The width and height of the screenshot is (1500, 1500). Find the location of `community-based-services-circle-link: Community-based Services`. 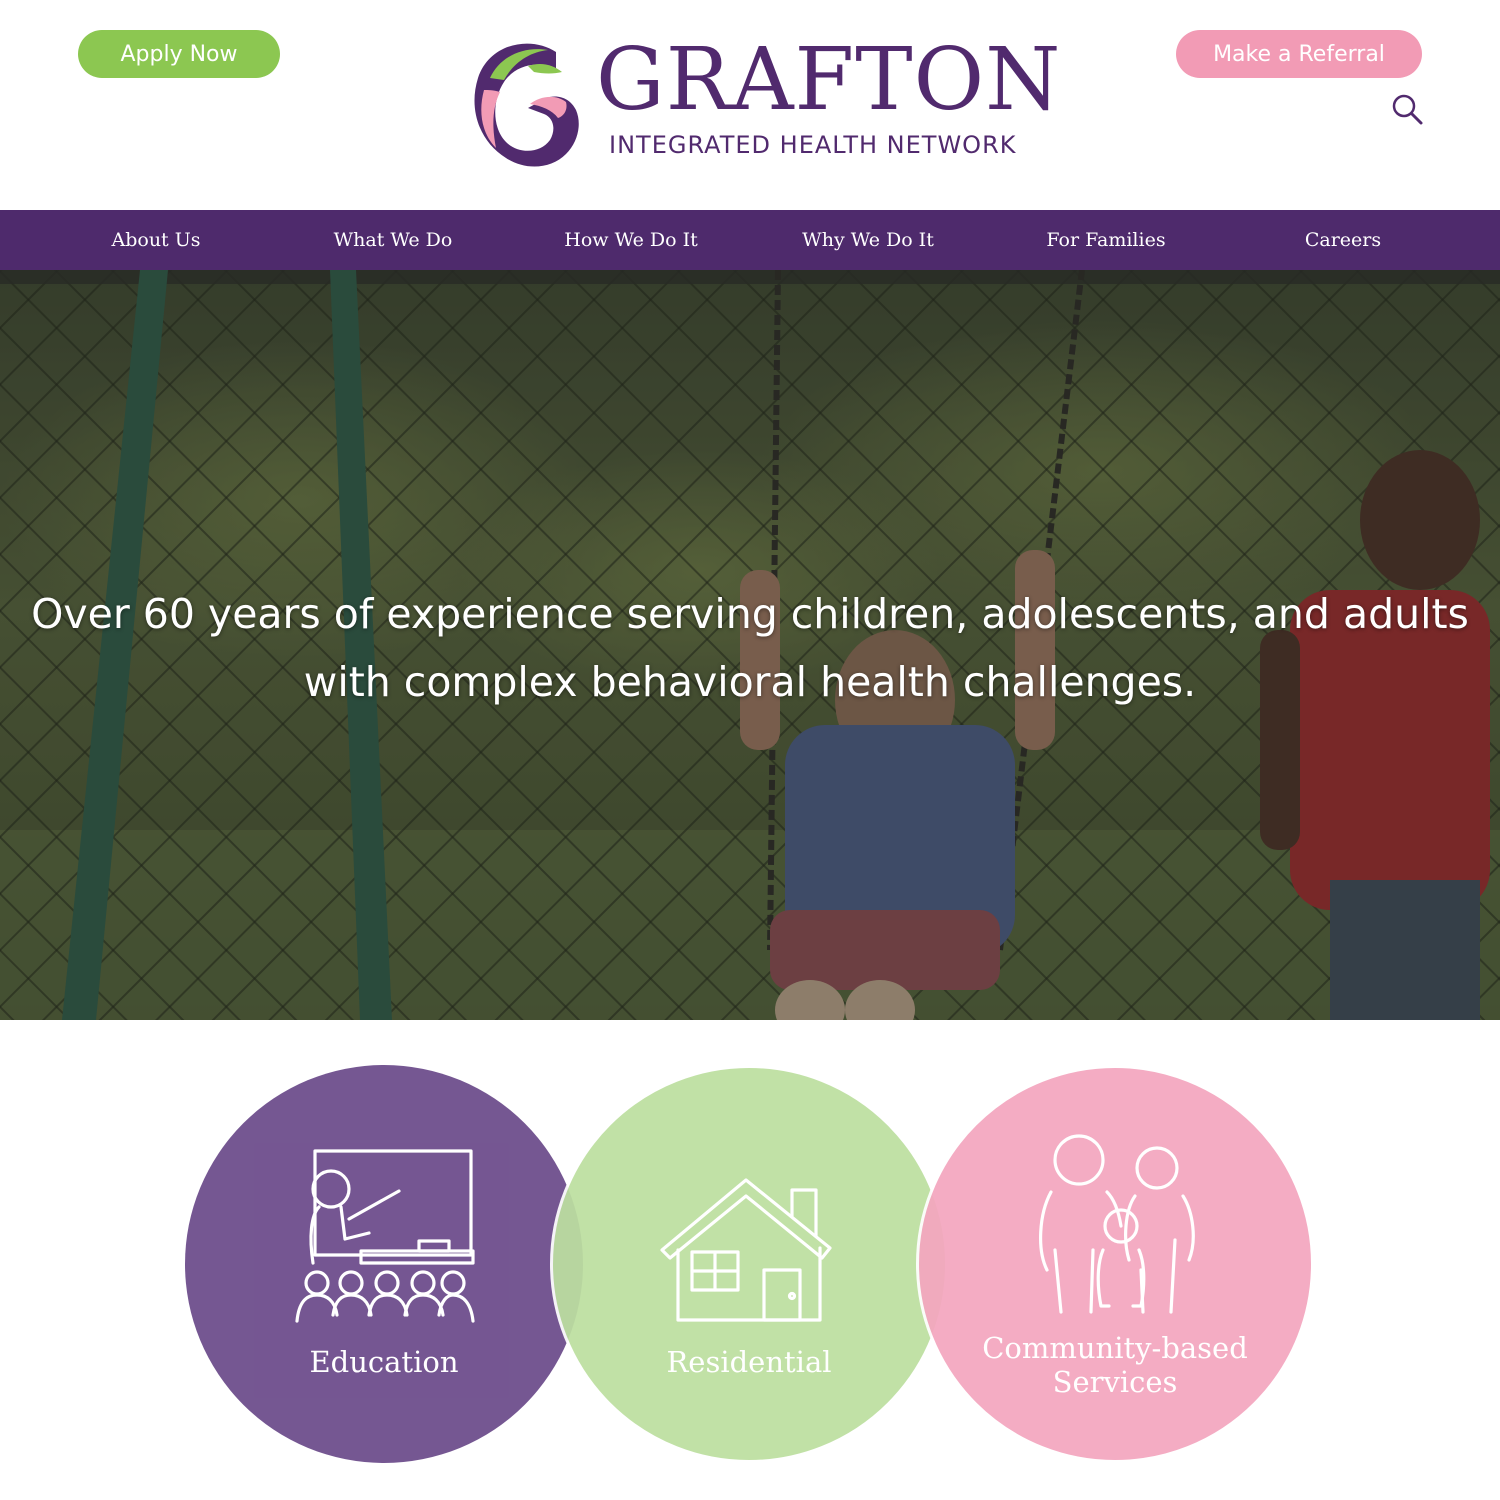

community-based-services-circle-link: Community-based Services is located at coordinates (1115, 1264).